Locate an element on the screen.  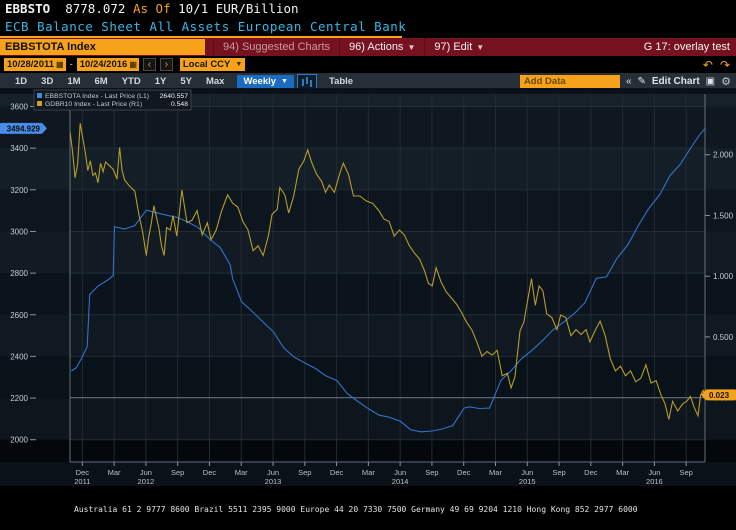
end-date-input: 10/24/2016 ▦ is located at coordinates (107, 64).